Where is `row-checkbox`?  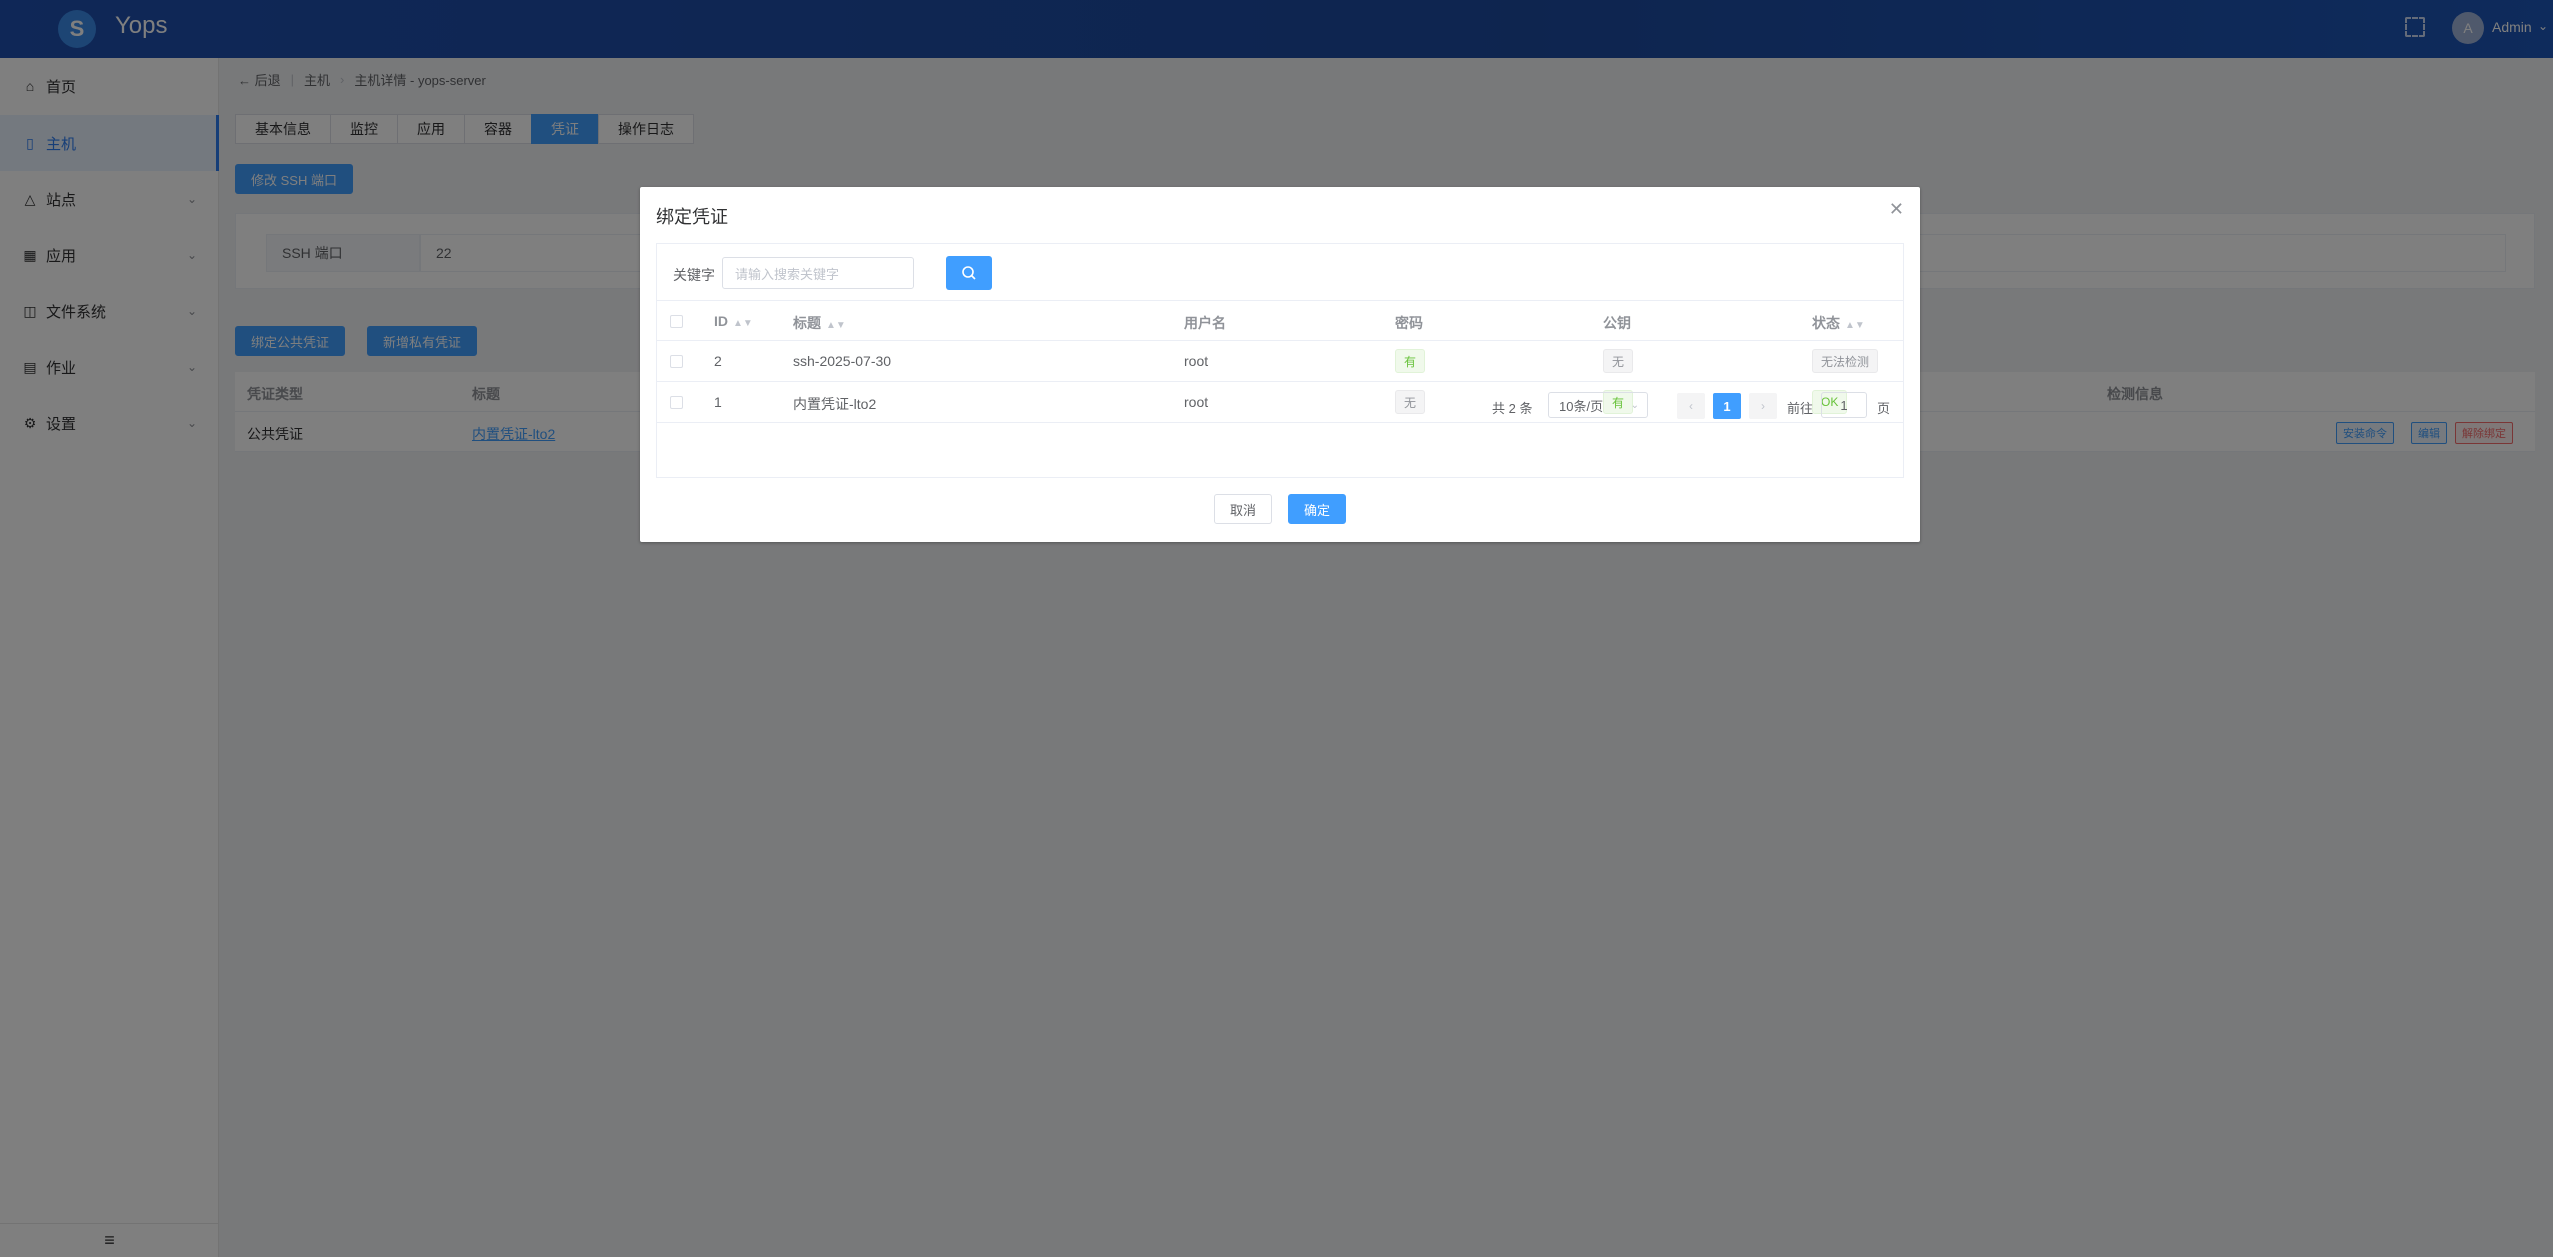
row-checkbox is located at coordinates (676, 361).